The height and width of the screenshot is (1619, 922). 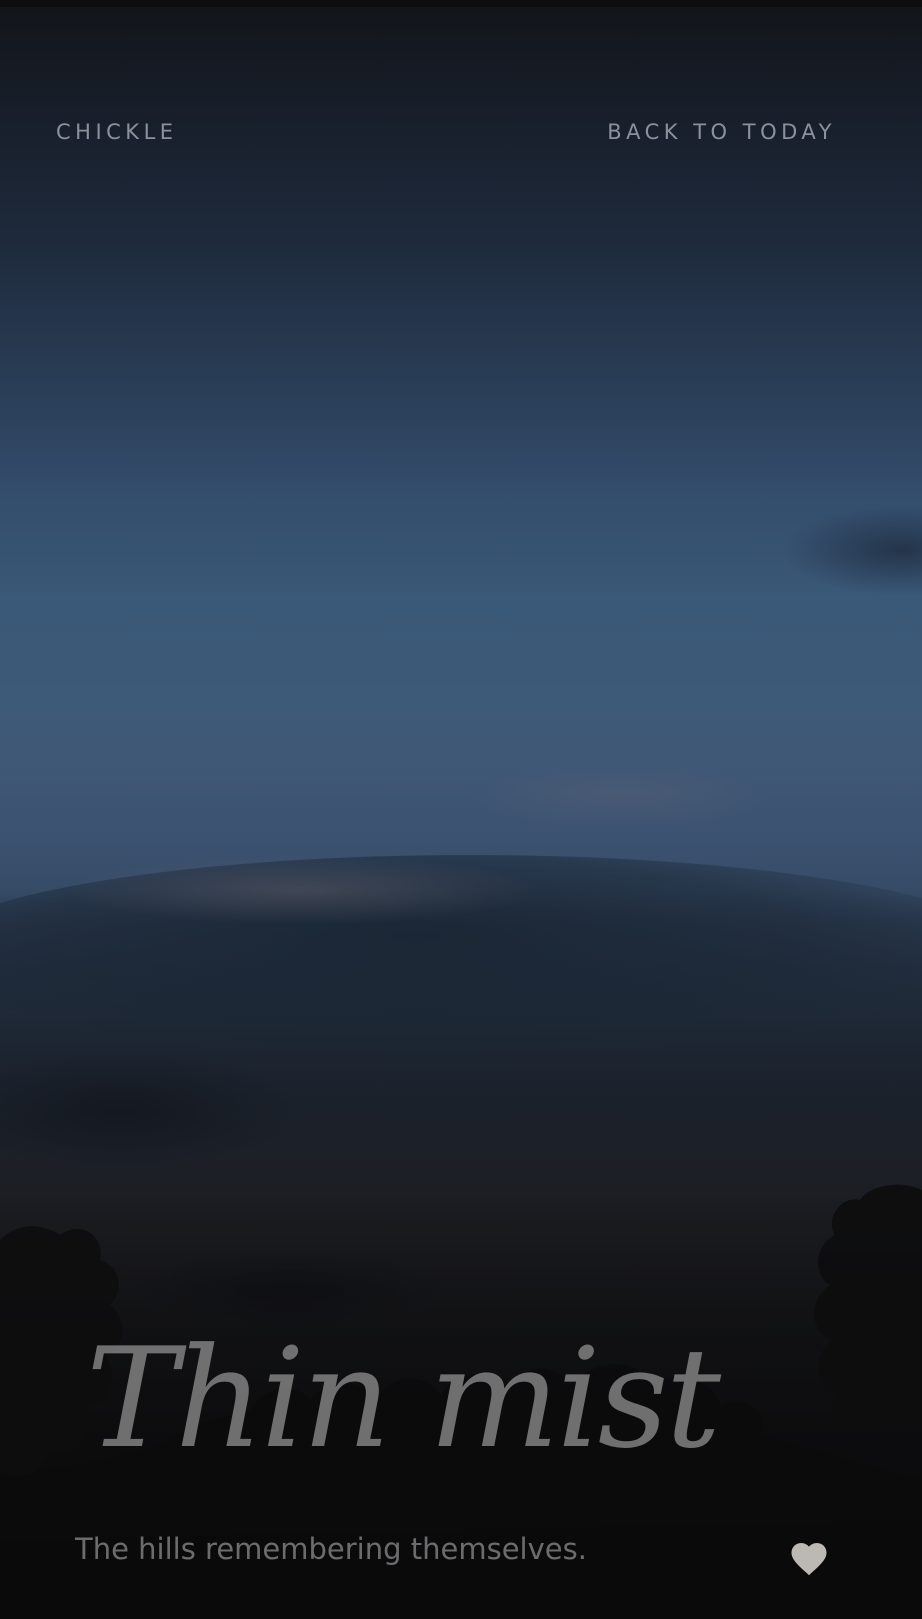 I want to click on page-subtitle: The hills remembering themselves., so click(x=331, y=1549).